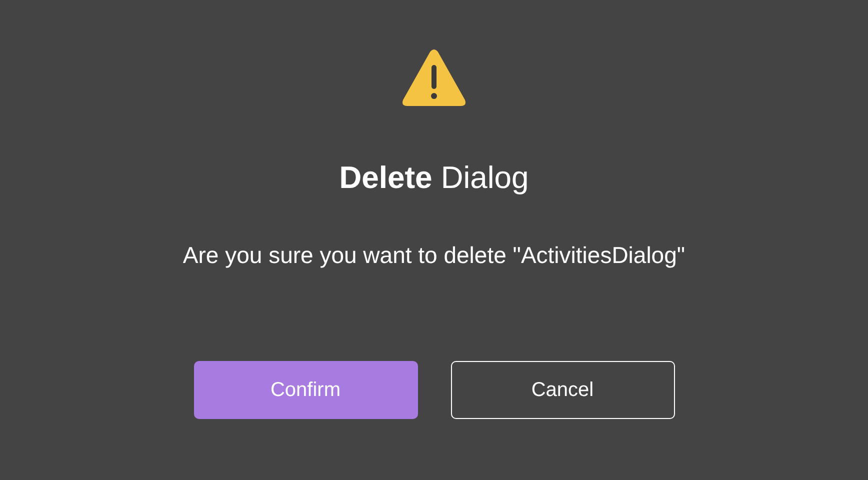 Image resolution: width=868 pixels, height=480 pixels. What do you see at coordinates (434, 178) in the screenshot?
I see `dialog-title: Delete Dialog` at bounding box center [434, 178].